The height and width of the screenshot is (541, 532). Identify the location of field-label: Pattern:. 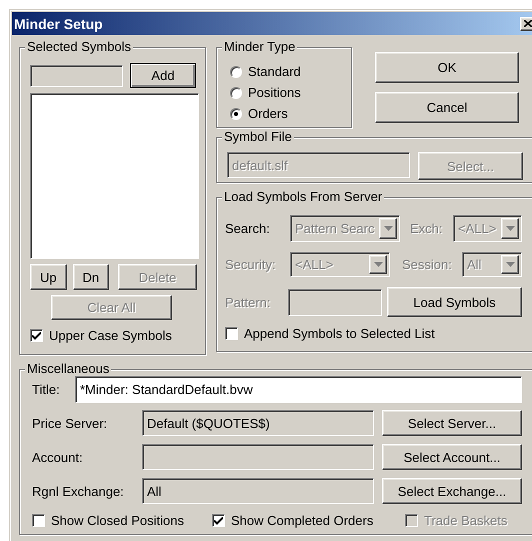
(248, 302).